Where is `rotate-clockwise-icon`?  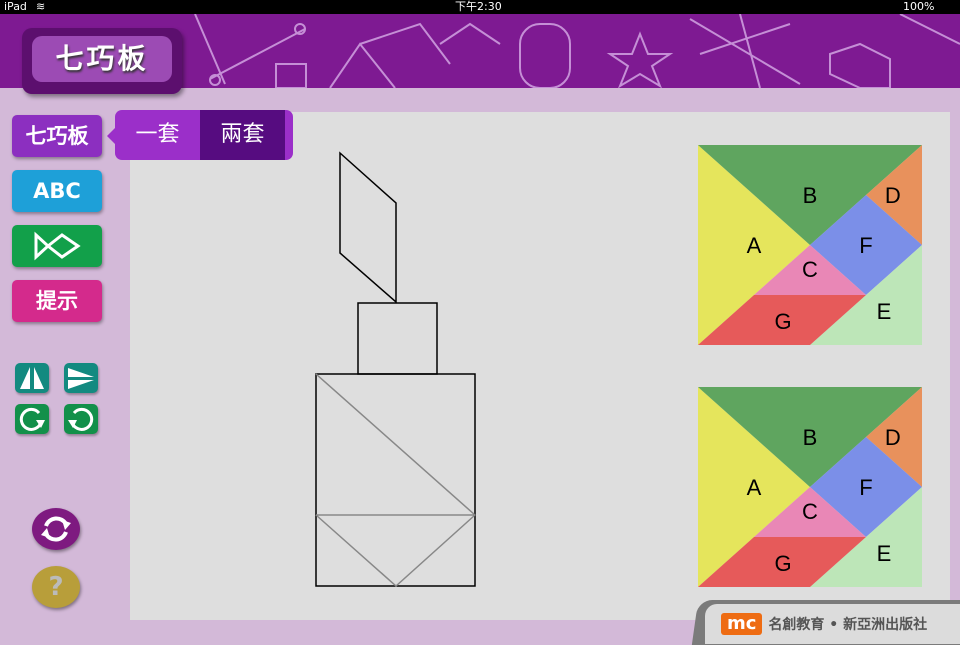
rotate-clockwise-icon is located at coordinates (32, 419).